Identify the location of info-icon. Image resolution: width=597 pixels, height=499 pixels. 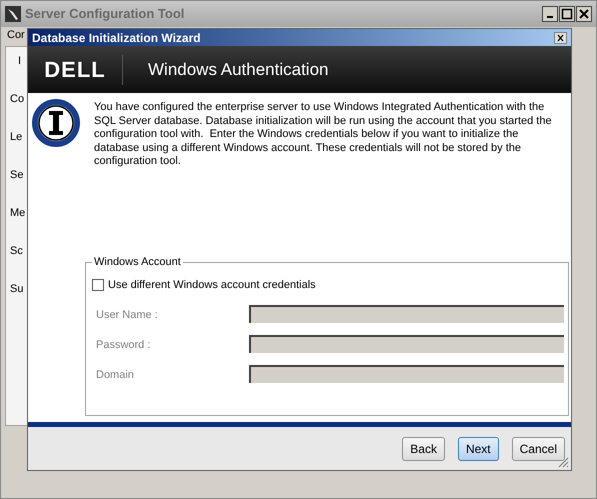
(56, 123).